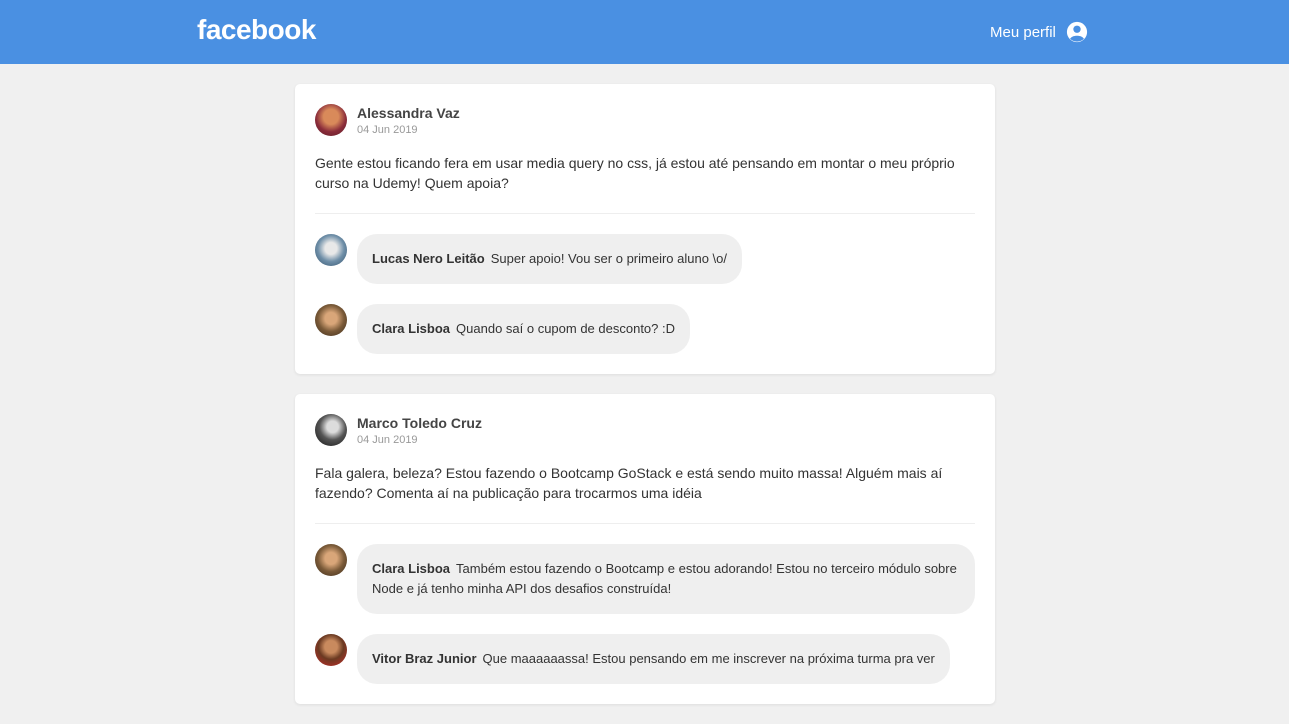 This screenshot has width=1289, height=724. I want to click on my-profile-link: Meu perfil, so click(1039, 32).